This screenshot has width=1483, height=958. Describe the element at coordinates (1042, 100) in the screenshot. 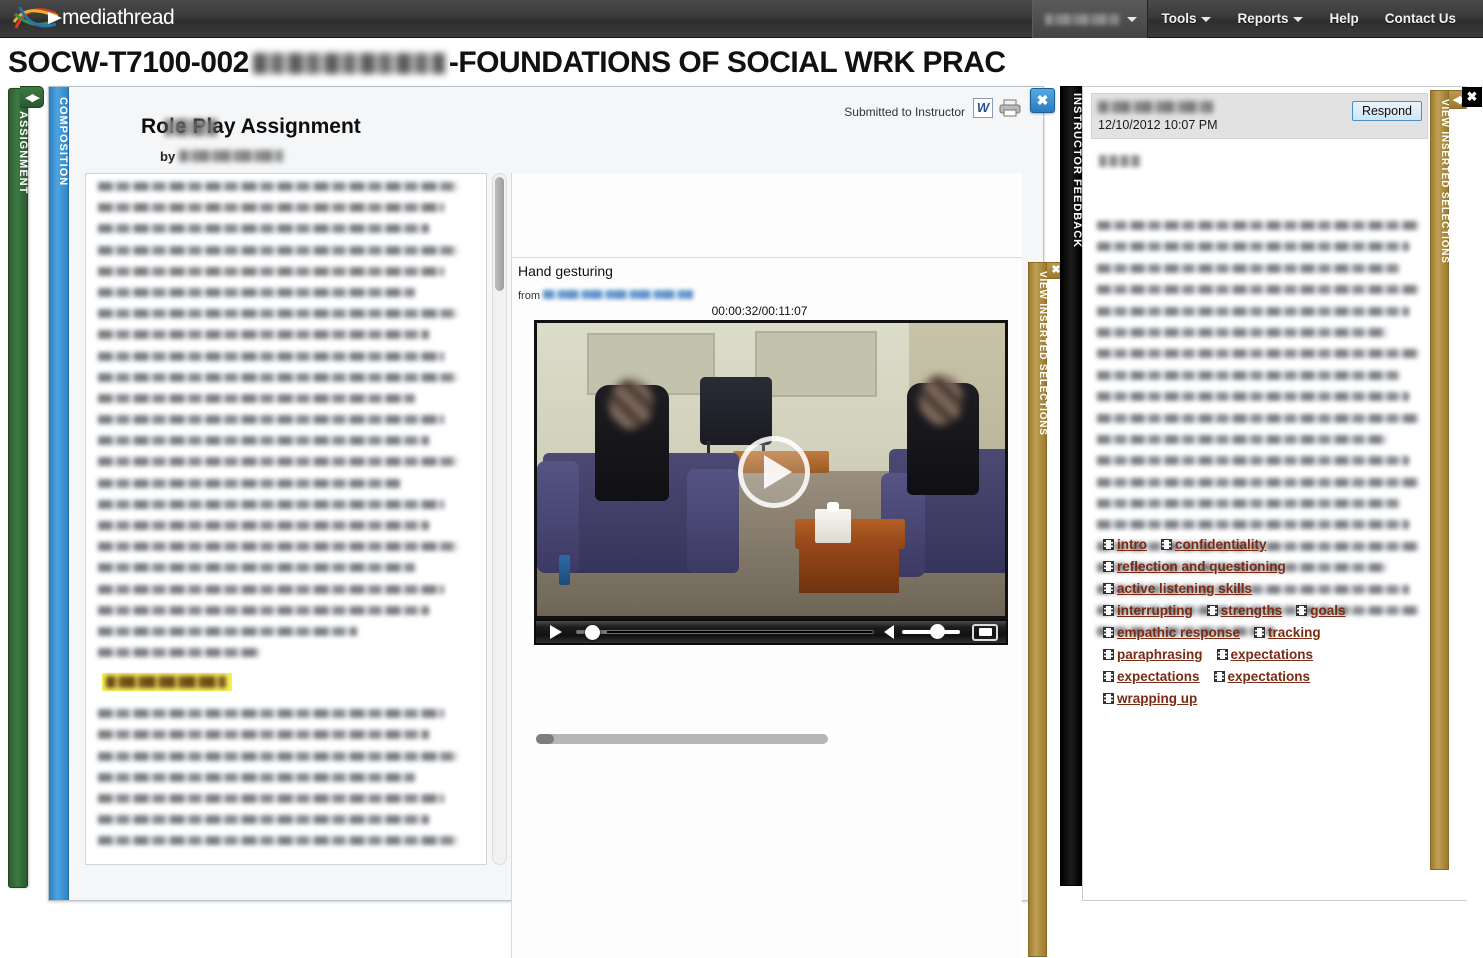

I see `close-composition-button: ✖` at that location.